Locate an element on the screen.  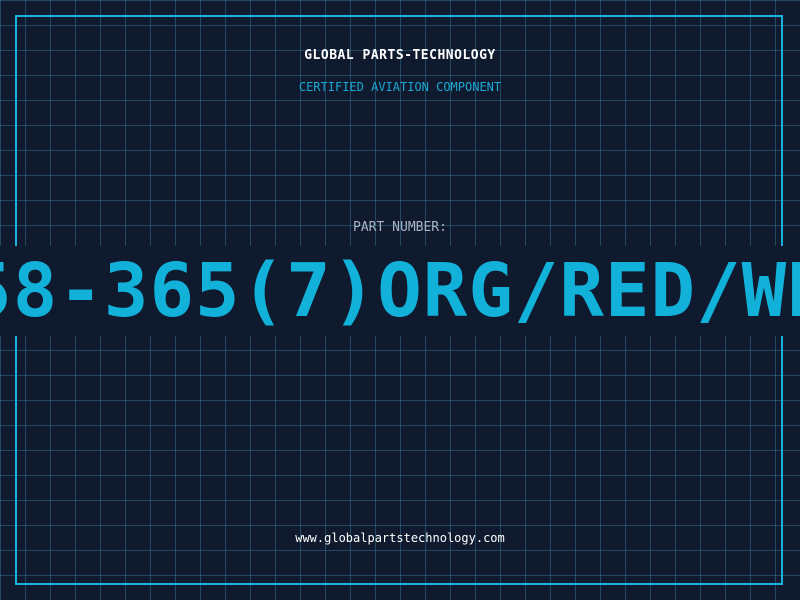
part-number-value: M39029/58-365(7)ORG/RED/WHTSTRIPE is located at coordinates (400, 291).